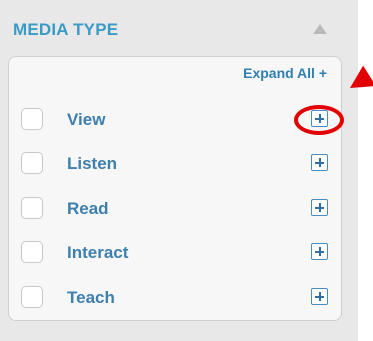  I want to click on interact-label: Interact, so click(97, 253).